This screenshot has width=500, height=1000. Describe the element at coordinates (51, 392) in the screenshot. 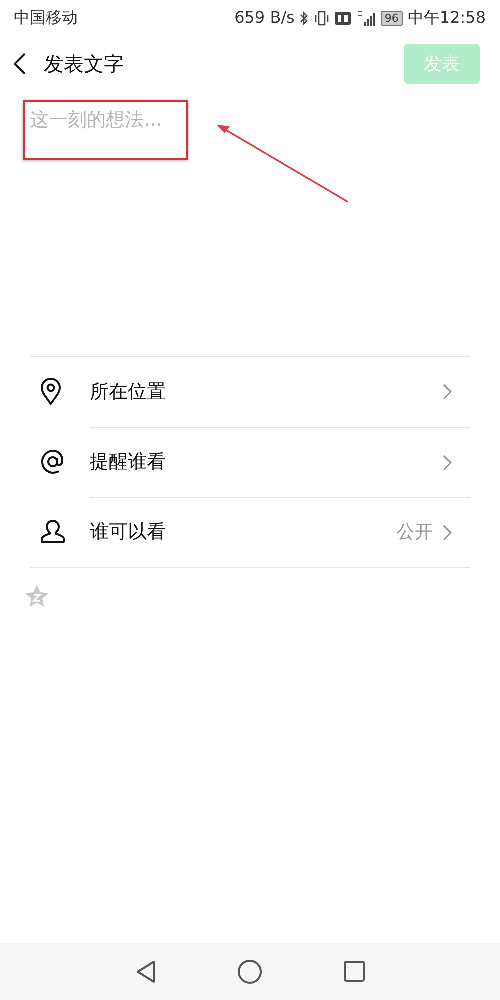

I see `location-pin-icon` at that location.